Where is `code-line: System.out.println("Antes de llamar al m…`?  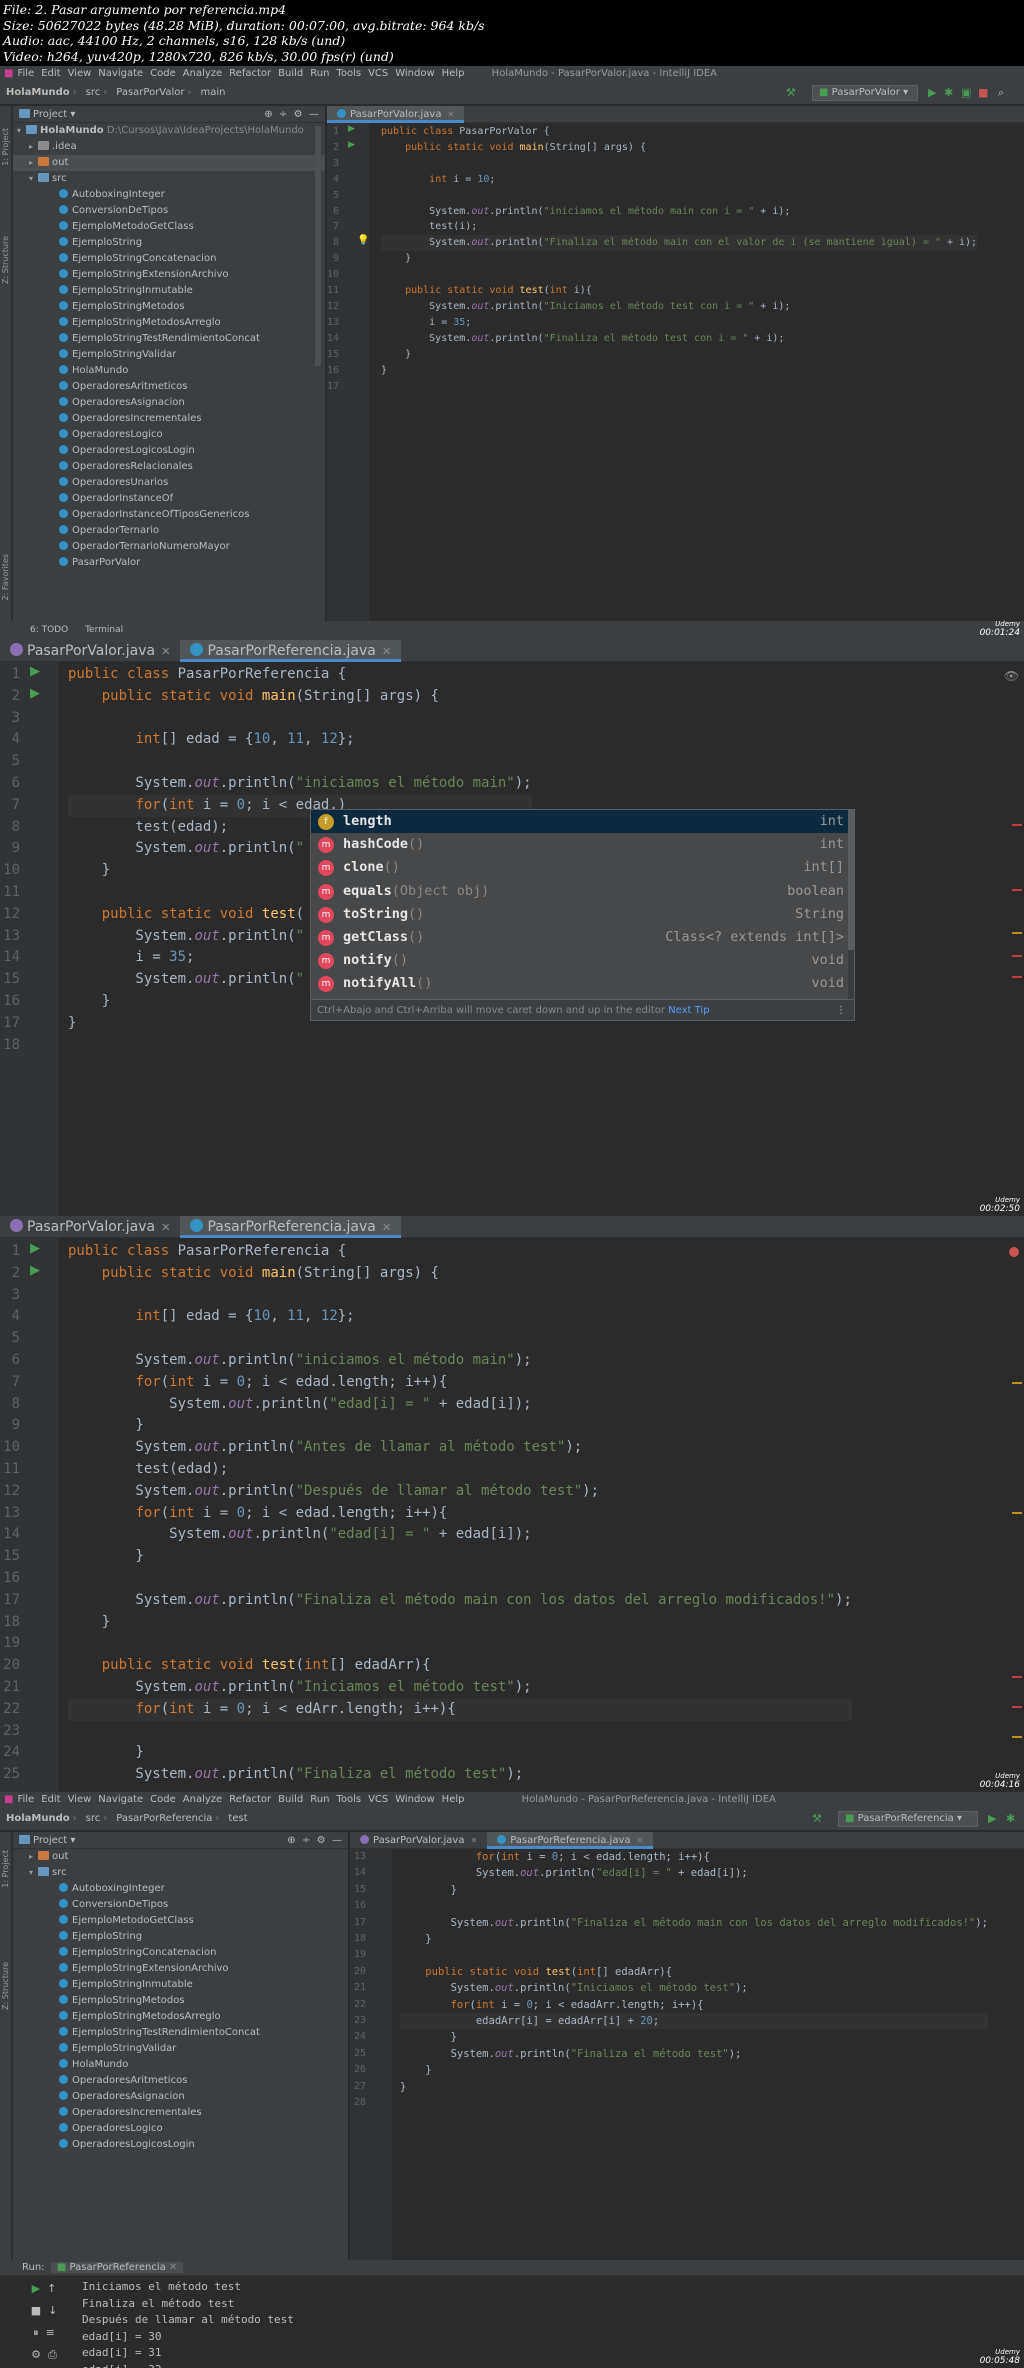 code-line: System.out.println("Antes de llamar al m… is located at coordinates (460, 1448).